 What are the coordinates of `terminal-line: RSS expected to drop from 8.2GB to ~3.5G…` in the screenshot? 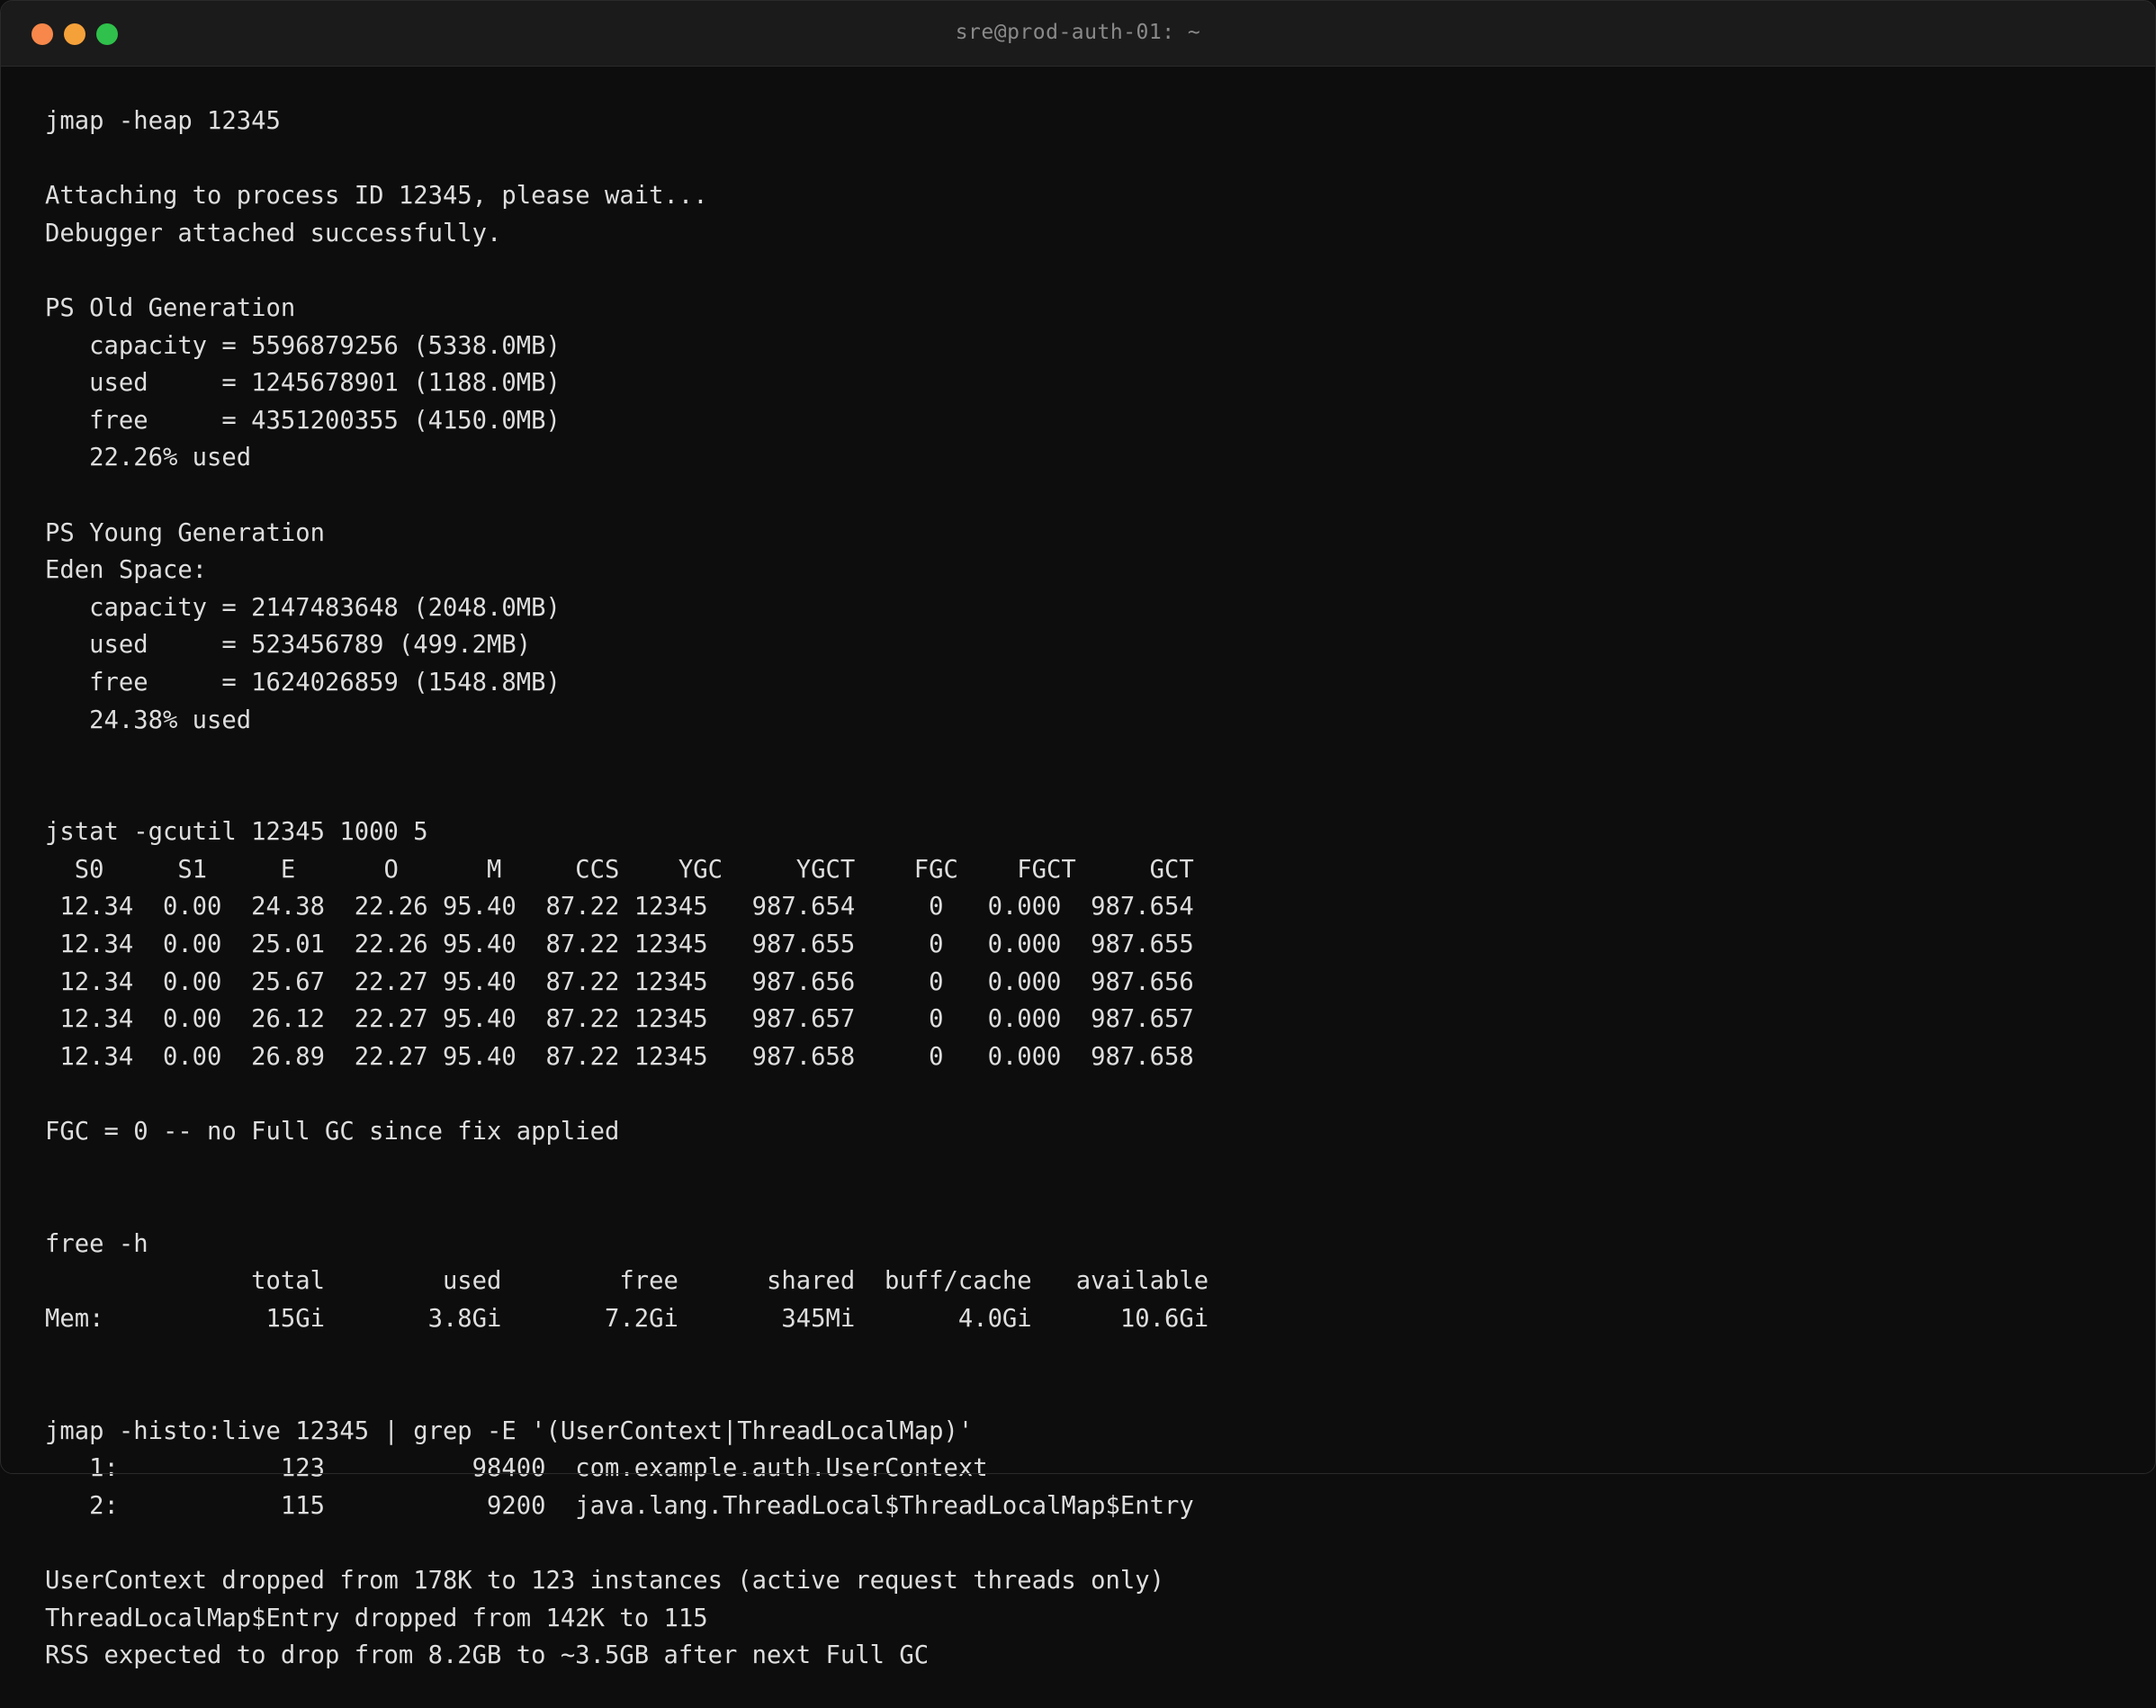 It's located at (487, 1655).